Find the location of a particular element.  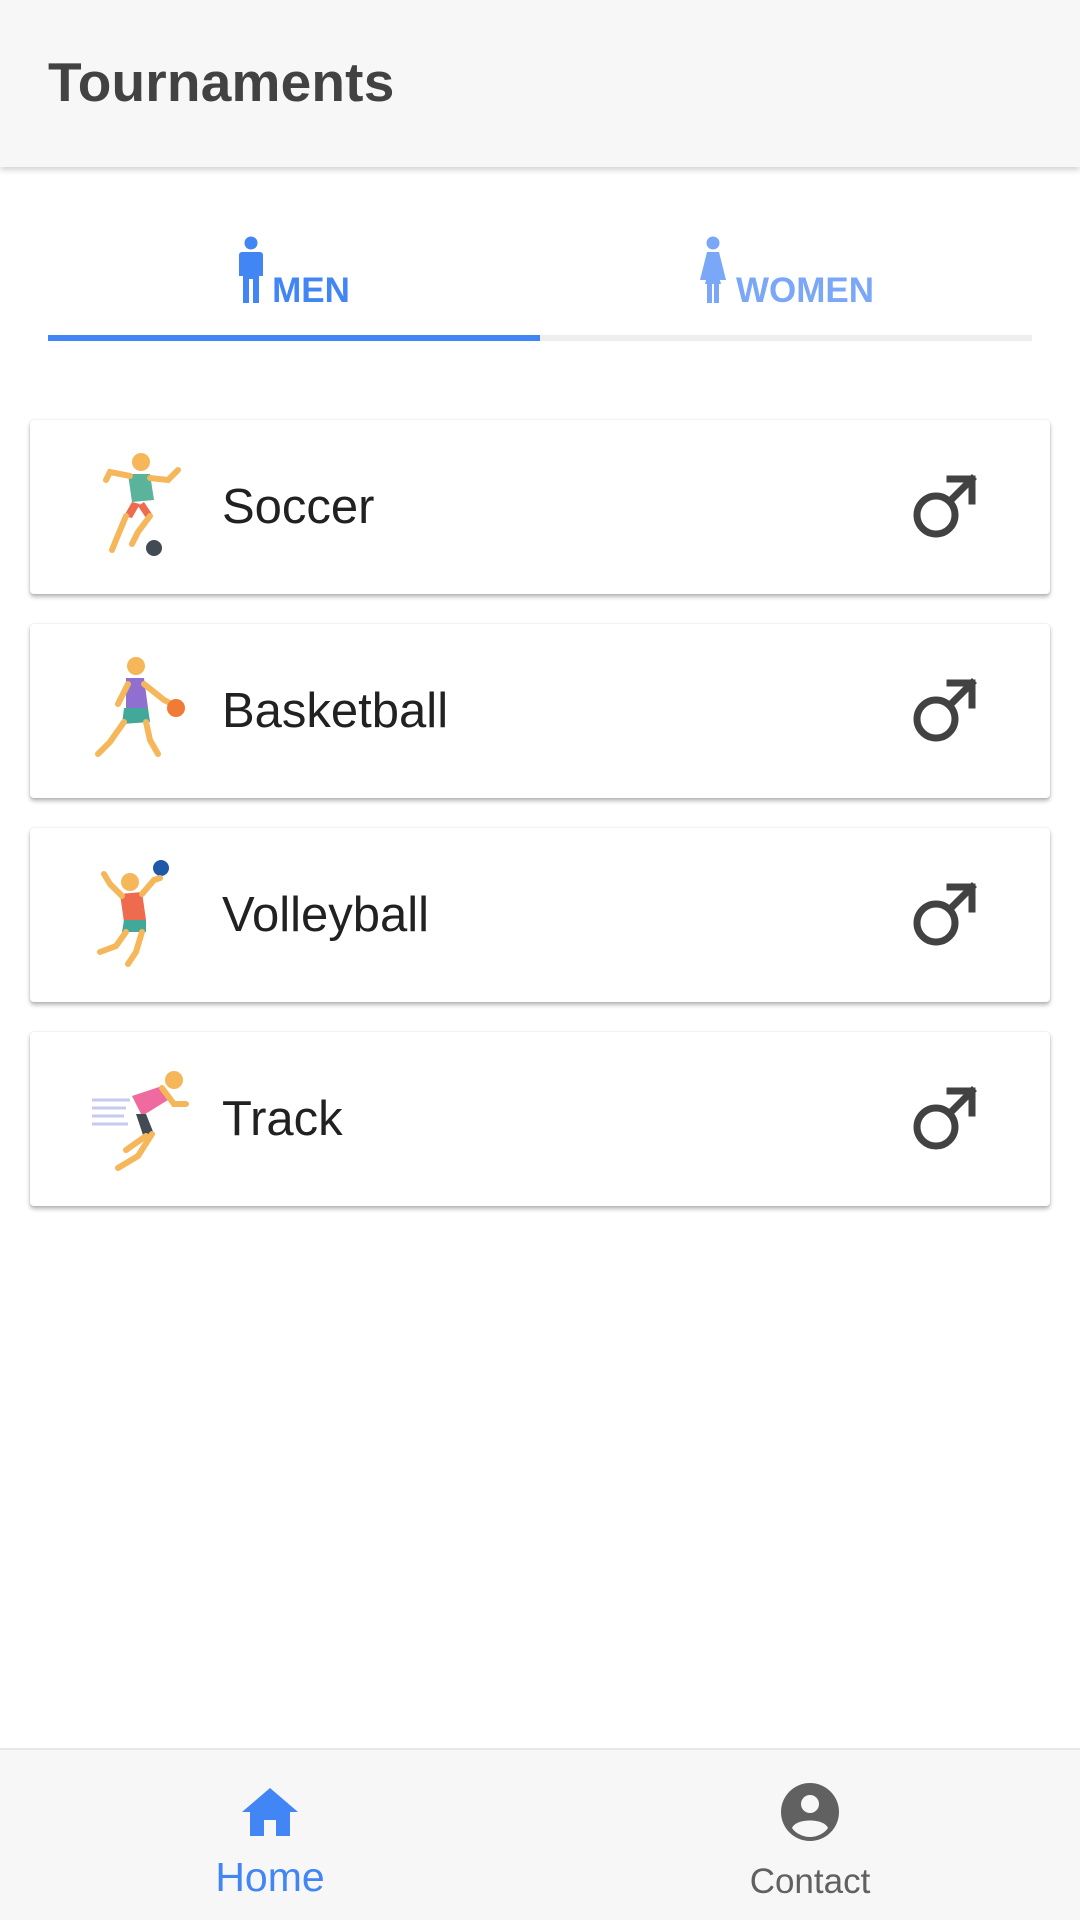

nav-home-label: Home is located at coordinates (270, 1877).